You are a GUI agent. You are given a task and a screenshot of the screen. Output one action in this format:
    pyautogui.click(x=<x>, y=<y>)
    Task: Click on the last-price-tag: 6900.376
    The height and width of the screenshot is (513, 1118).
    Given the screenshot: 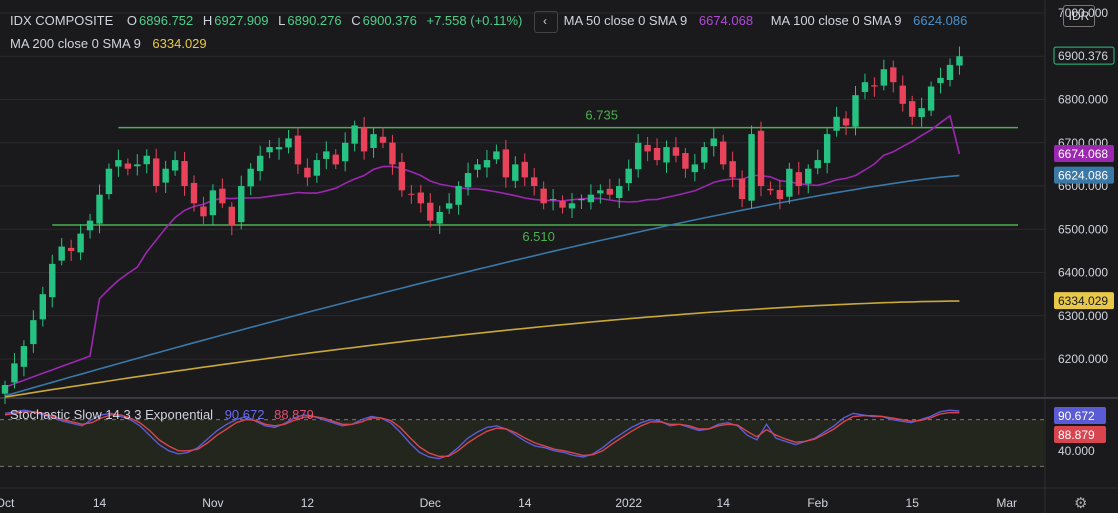 What is the action you would take?
    pyautogui.click(x=1083, y=56)
    